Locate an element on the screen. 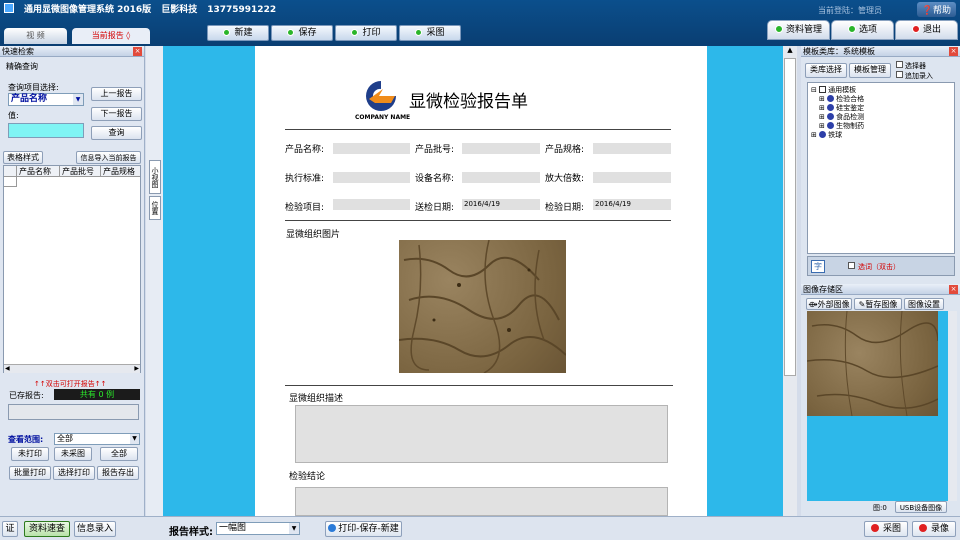  status-bar: 证 资料速查 信息录入 报告样式: 一幅图 ▼ 打印-保存-新建 采图 录像 is located at coordinates (480, 528).